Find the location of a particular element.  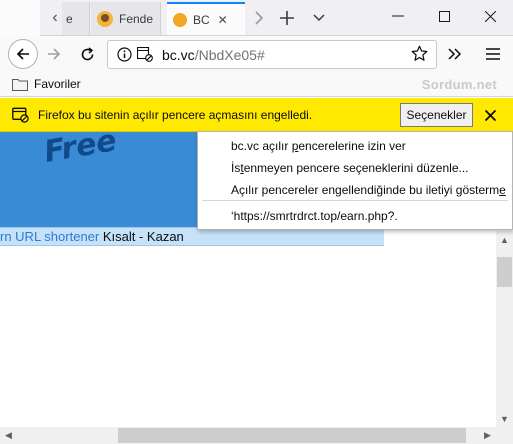

tab-2: Fende is located at coordinates (126, 18).